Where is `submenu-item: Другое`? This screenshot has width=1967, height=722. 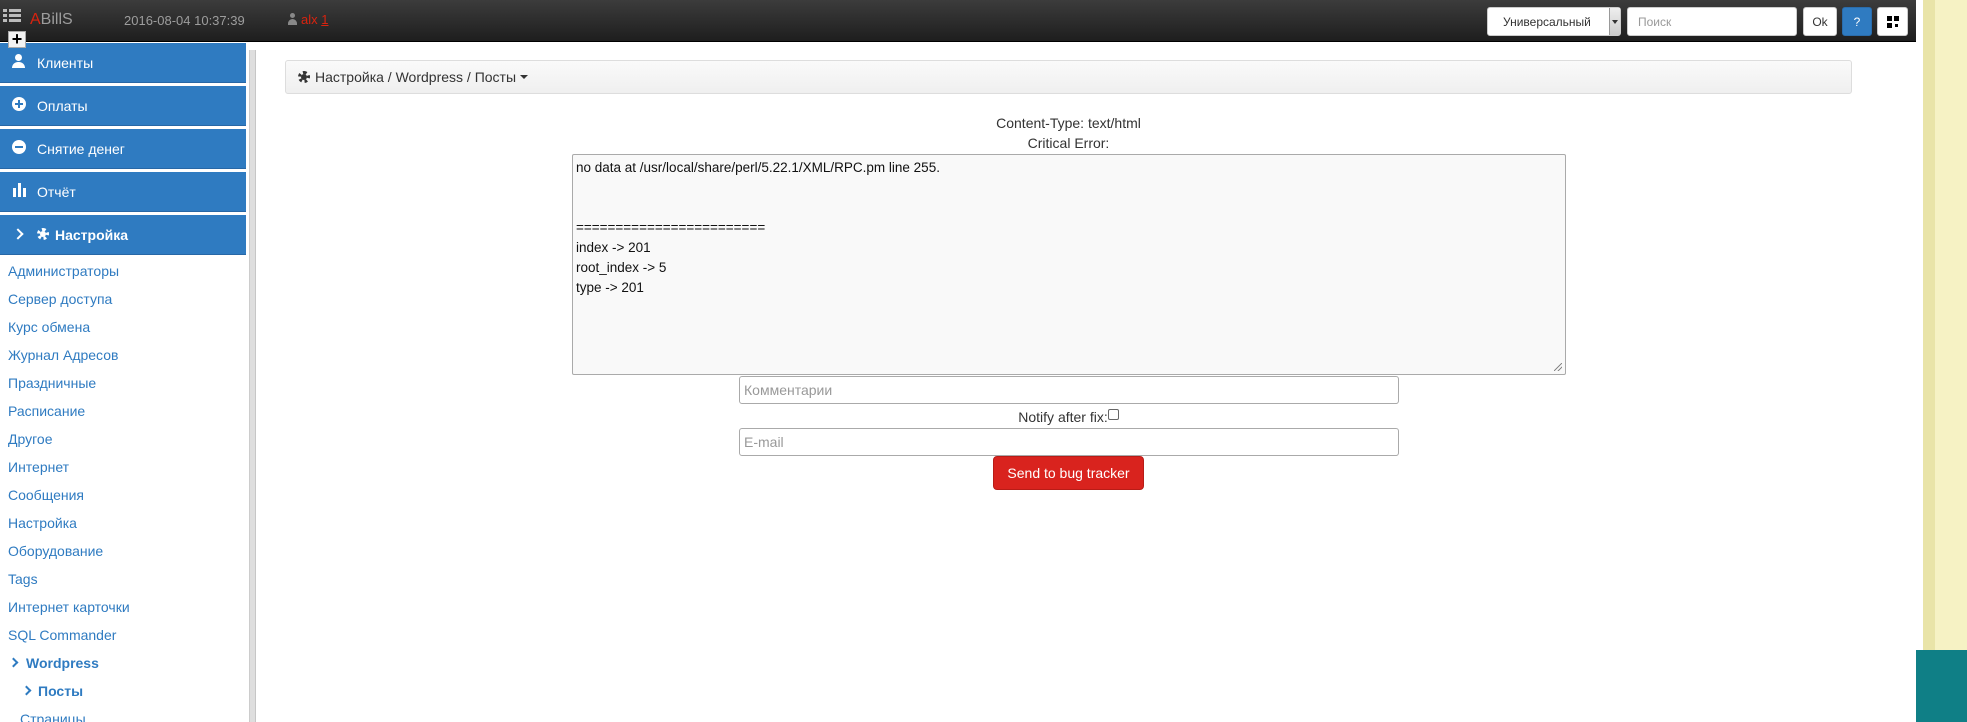
submenu-item: Другое is located at coordinates (123, 440).